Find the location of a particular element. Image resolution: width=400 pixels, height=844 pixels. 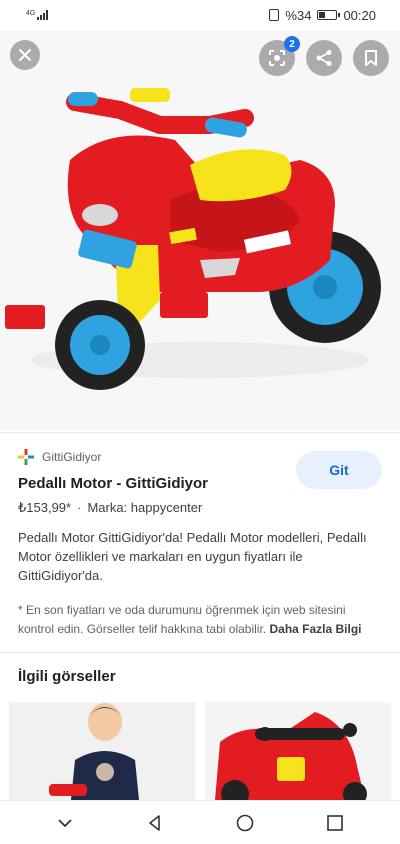

gittigidiyor-logo-icon is located at coordinates (26, 457).